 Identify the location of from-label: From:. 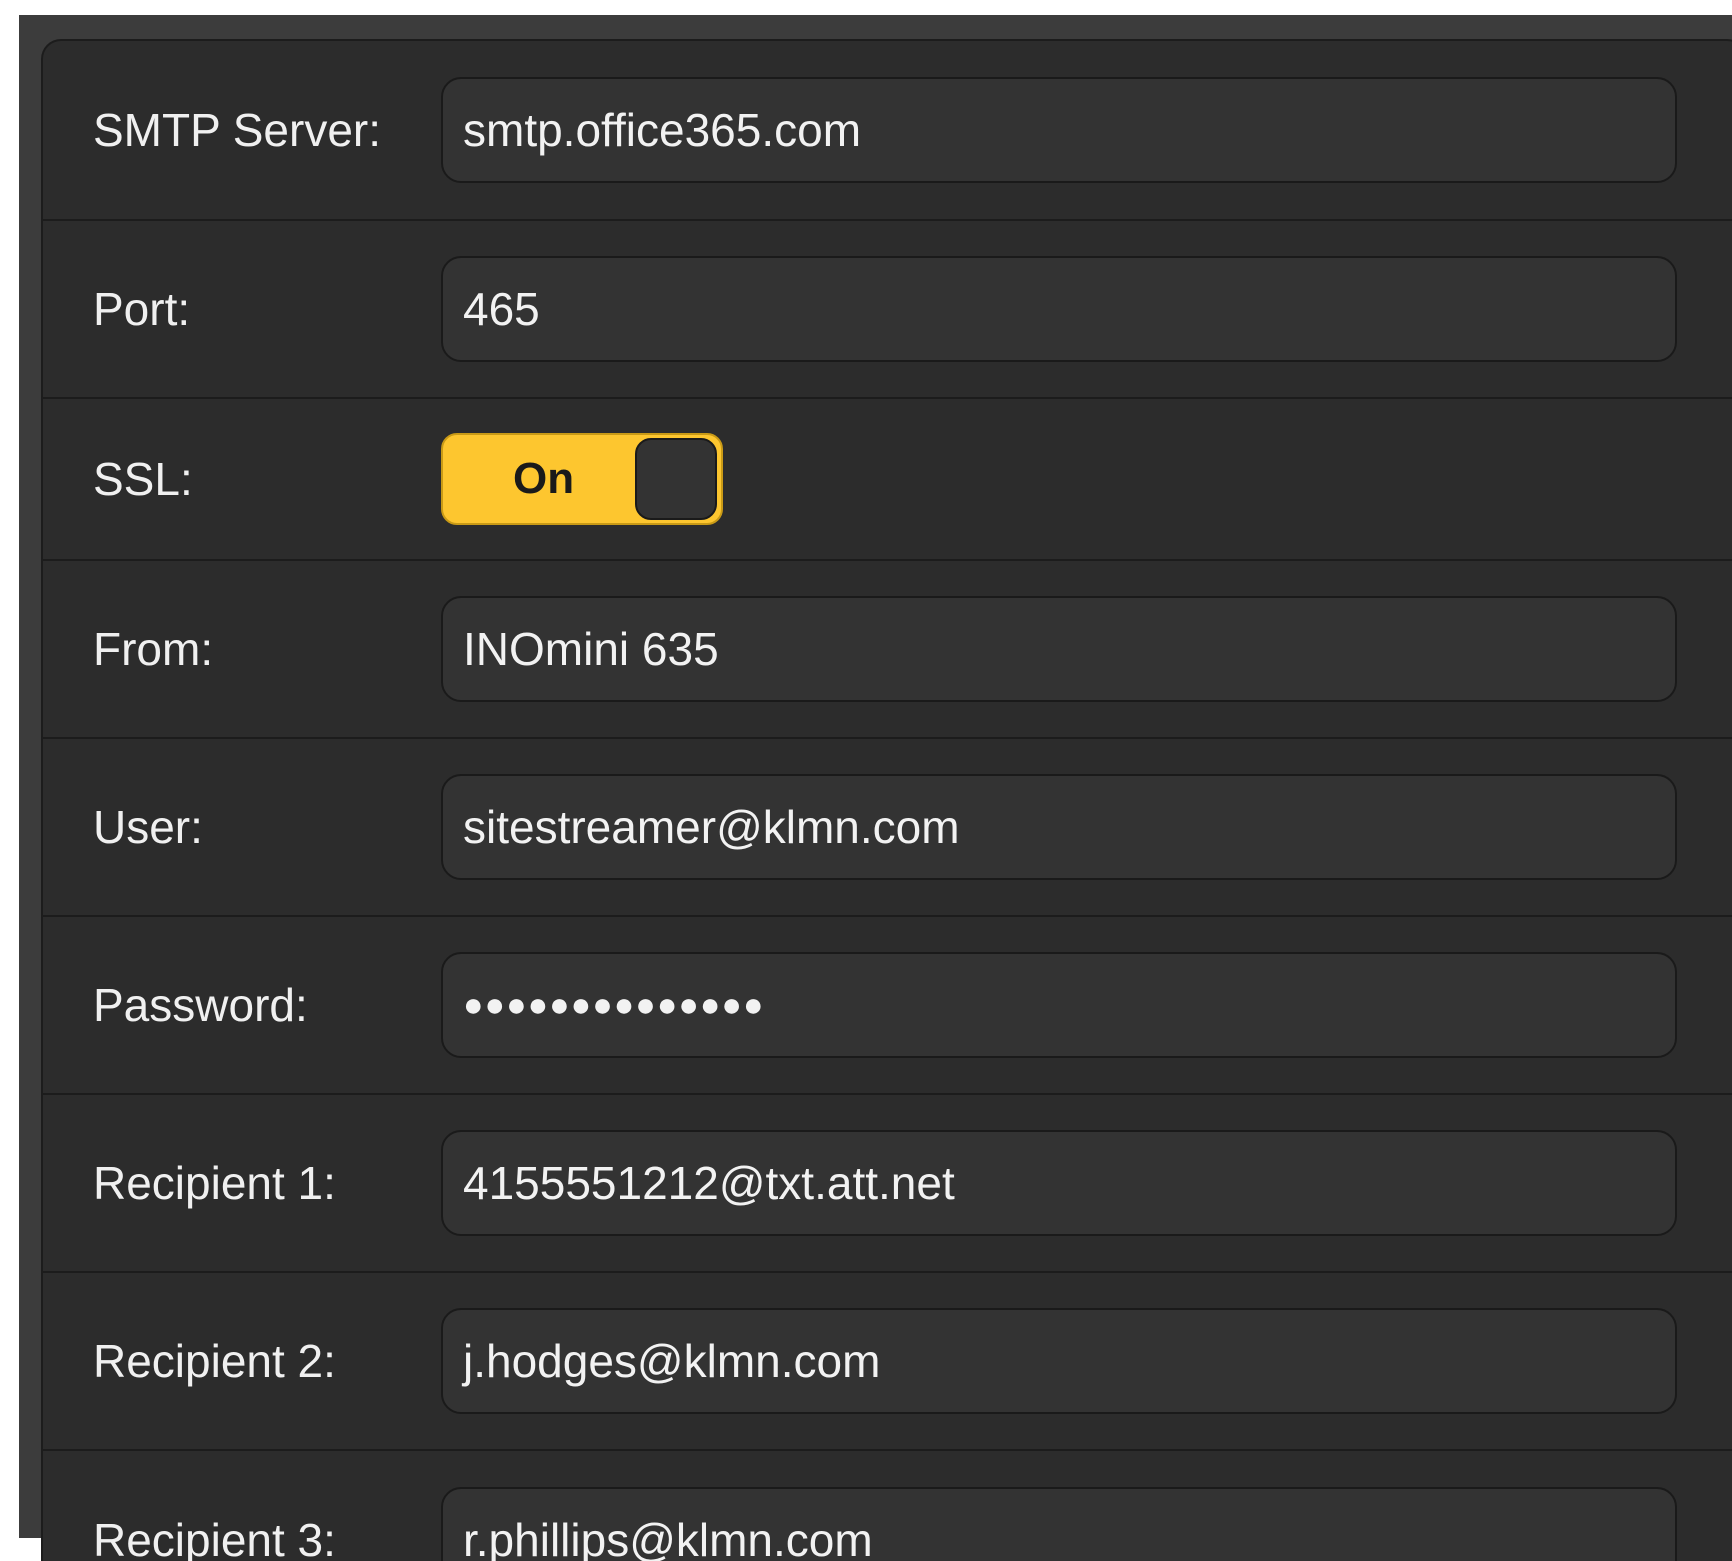
(153, 649).